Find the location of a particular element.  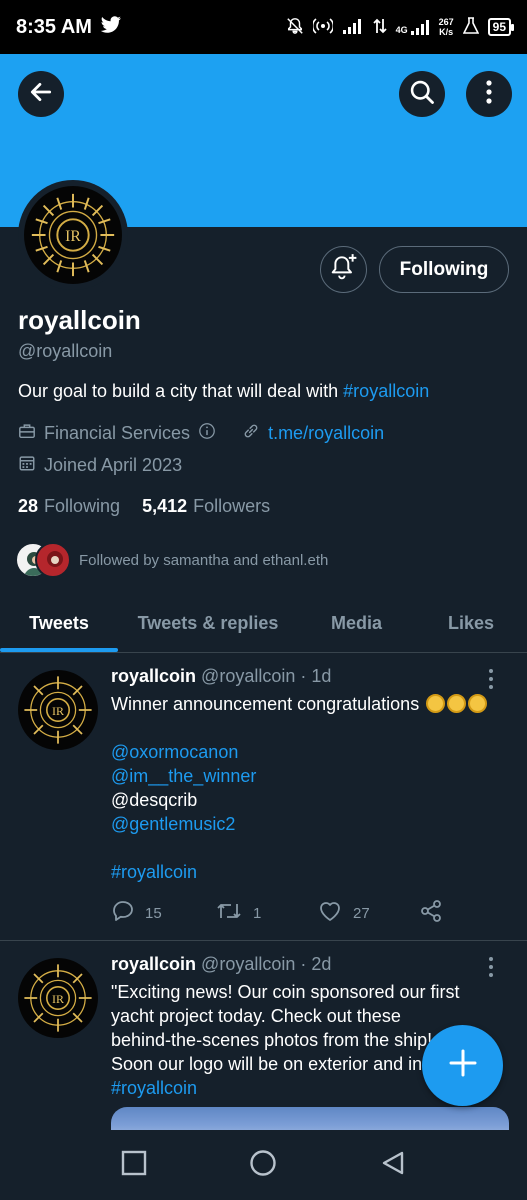

status-time: 8:35 AM is located at coordinates (54, 26).